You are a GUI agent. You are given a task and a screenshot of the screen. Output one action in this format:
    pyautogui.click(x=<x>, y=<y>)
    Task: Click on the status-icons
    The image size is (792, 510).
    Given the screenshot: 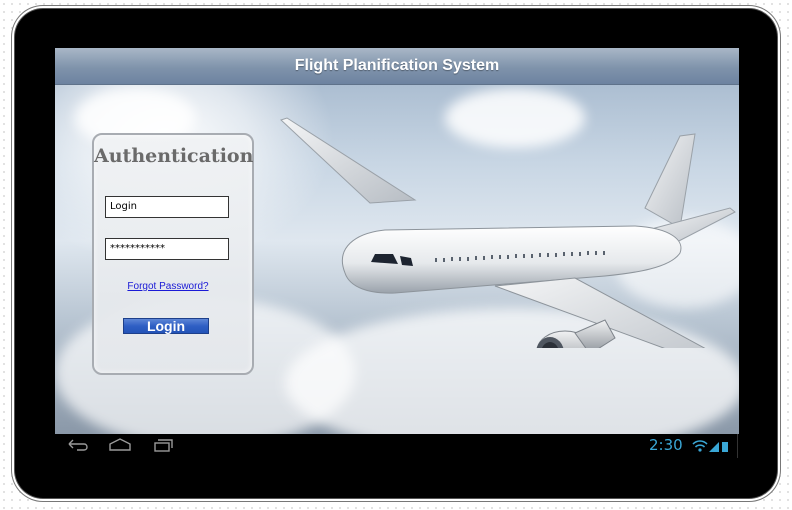 What is the action you would take?
    pyautogui.click(x=710, y=446)
    